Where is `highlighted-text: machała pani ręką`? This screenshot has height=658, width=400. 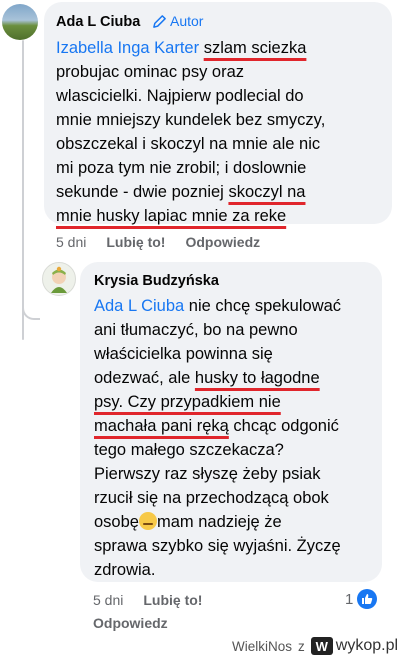 highlighted-text: machała pani ręką is located at coordinates (161, 426).